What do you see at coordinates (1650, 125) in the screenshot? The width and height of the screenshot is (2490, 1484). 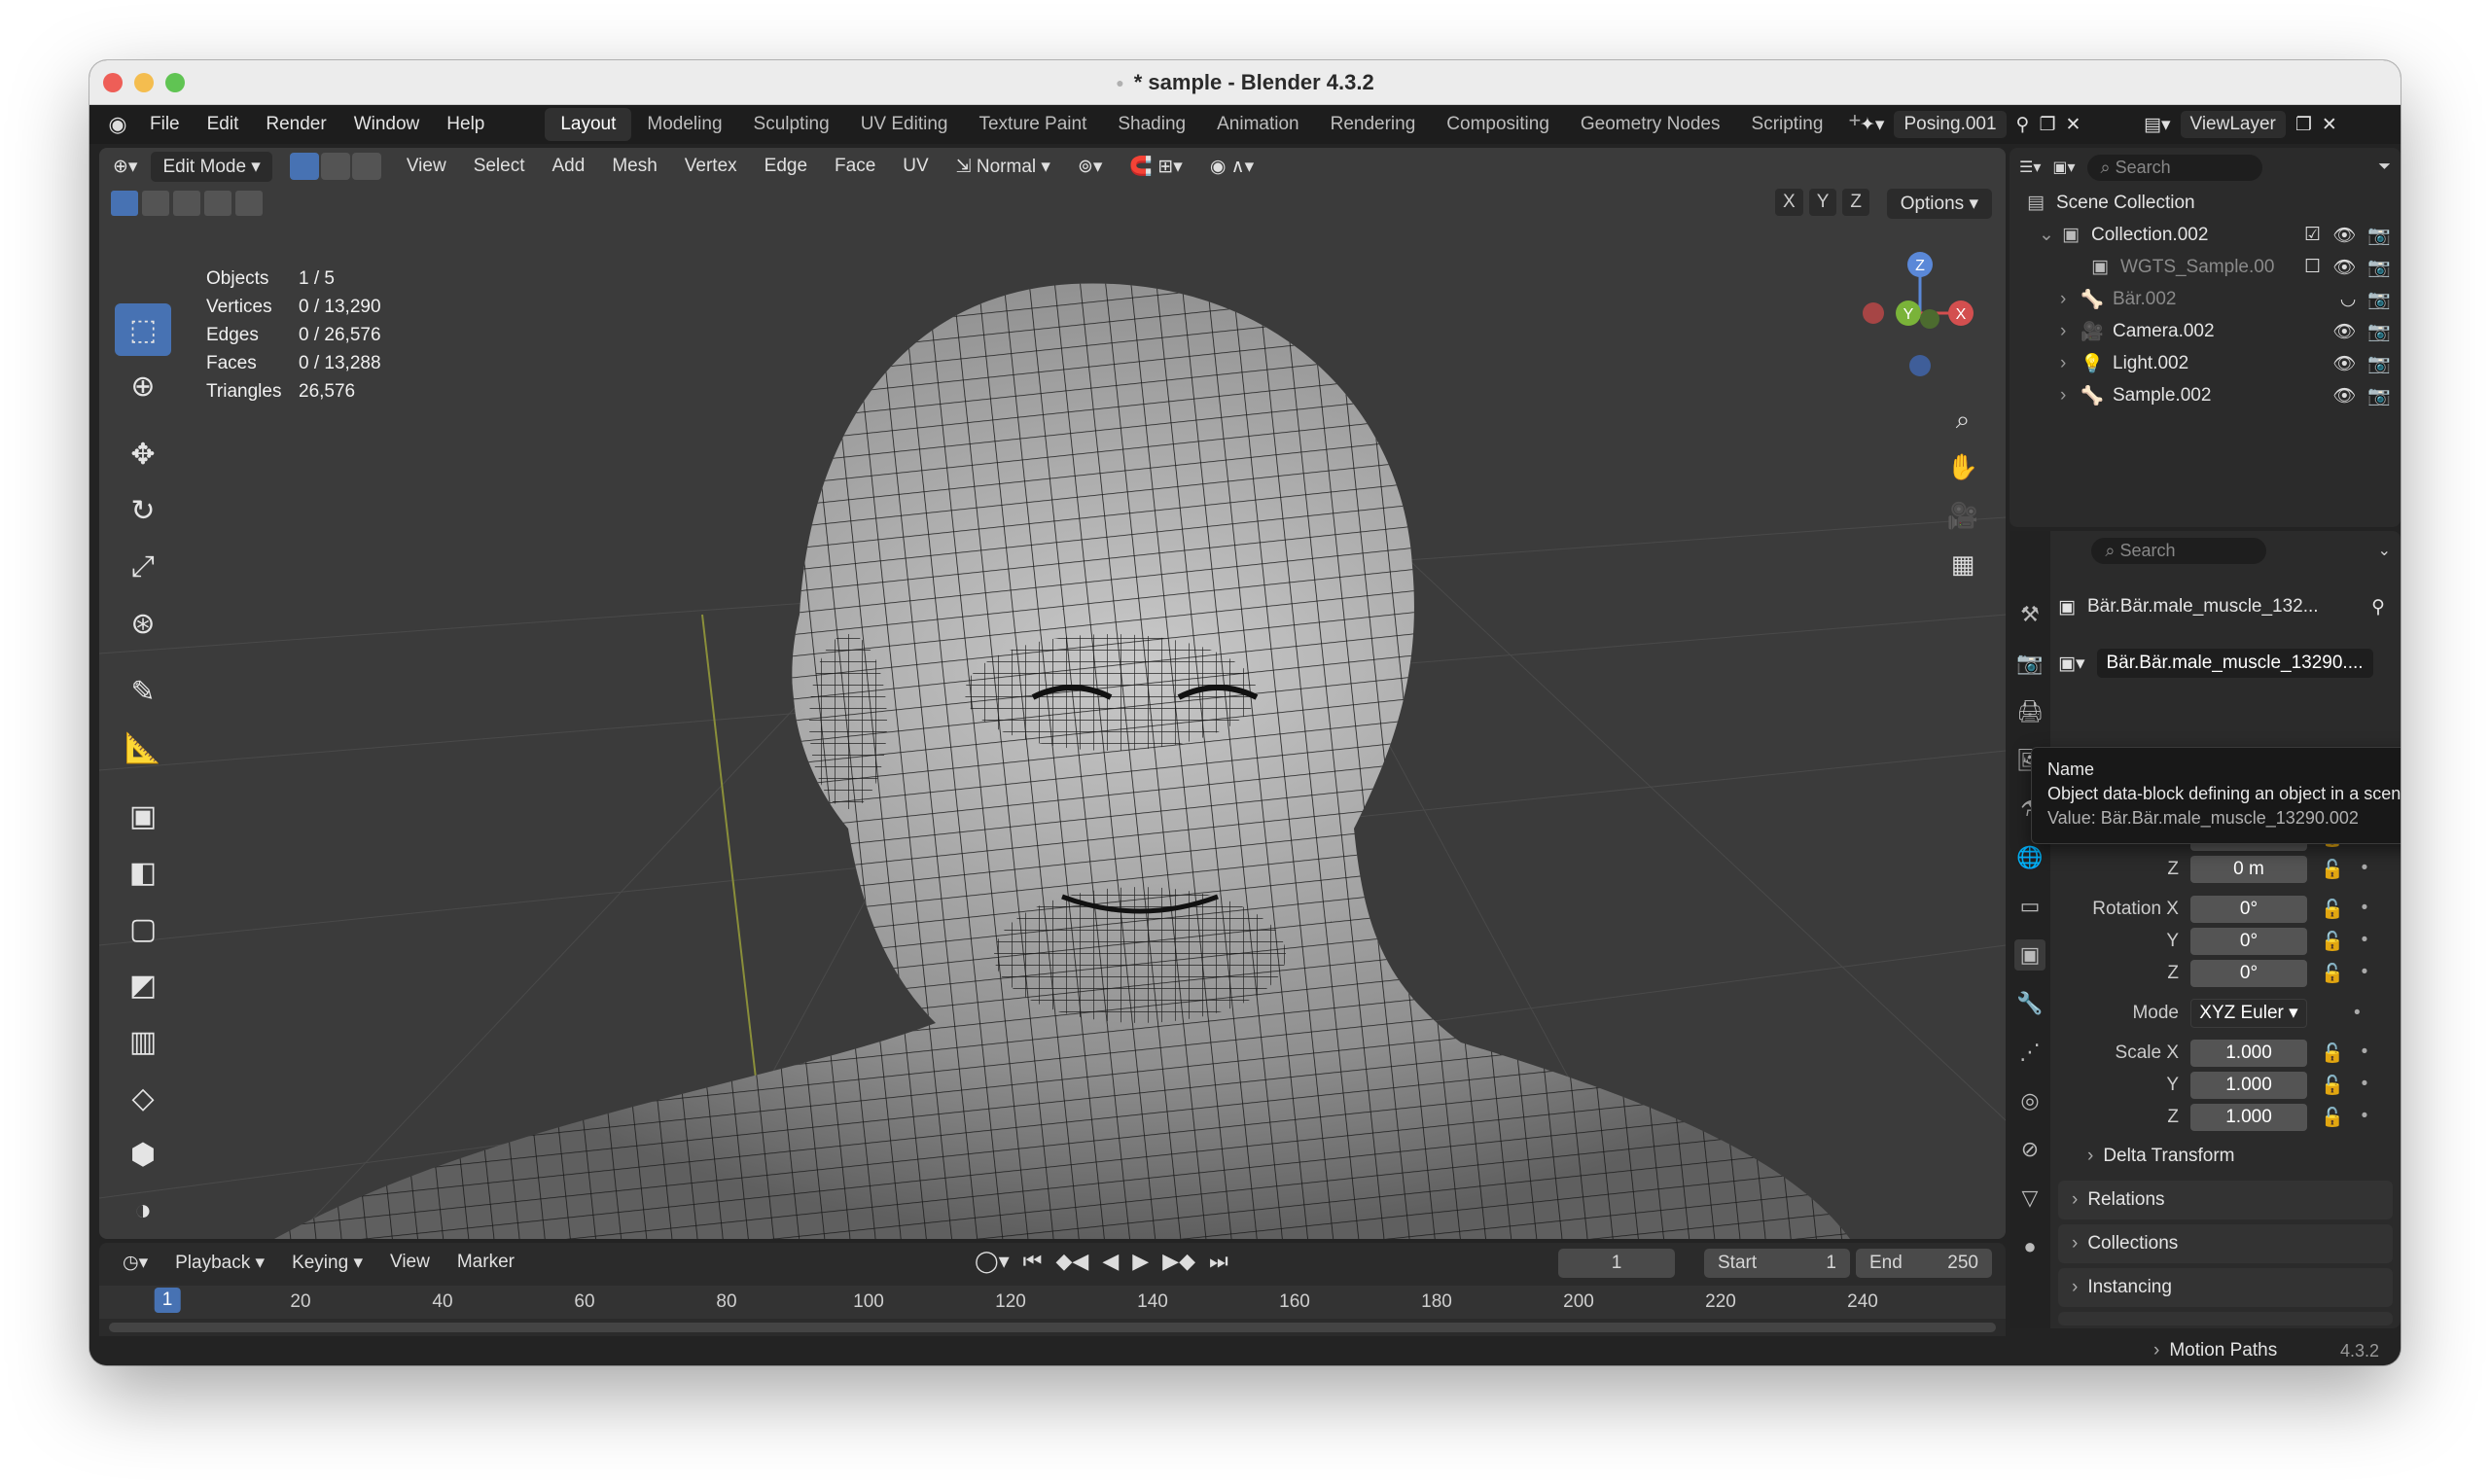 I see `tab-geometry-nodes: Geometry Nodes` at bounding box center [1650, 125].